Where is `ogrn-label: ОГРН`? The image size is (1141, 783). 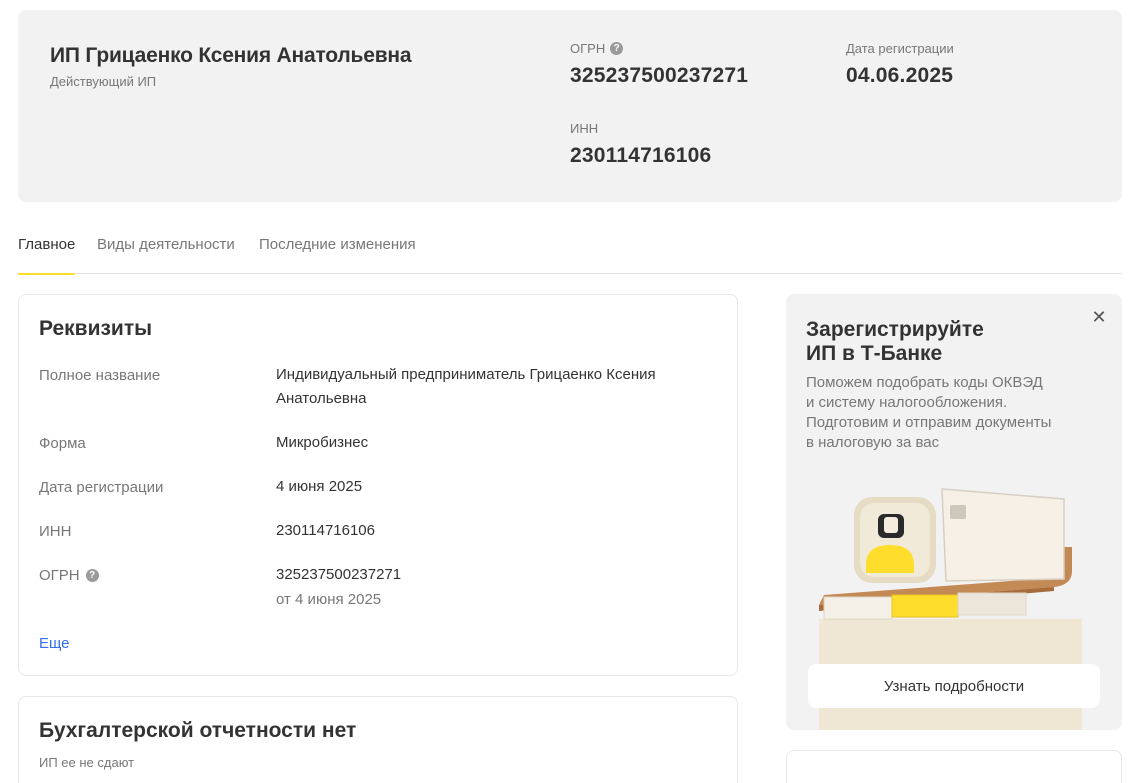
ogrn-label: ОГРН is located at coordinates (588, 48).